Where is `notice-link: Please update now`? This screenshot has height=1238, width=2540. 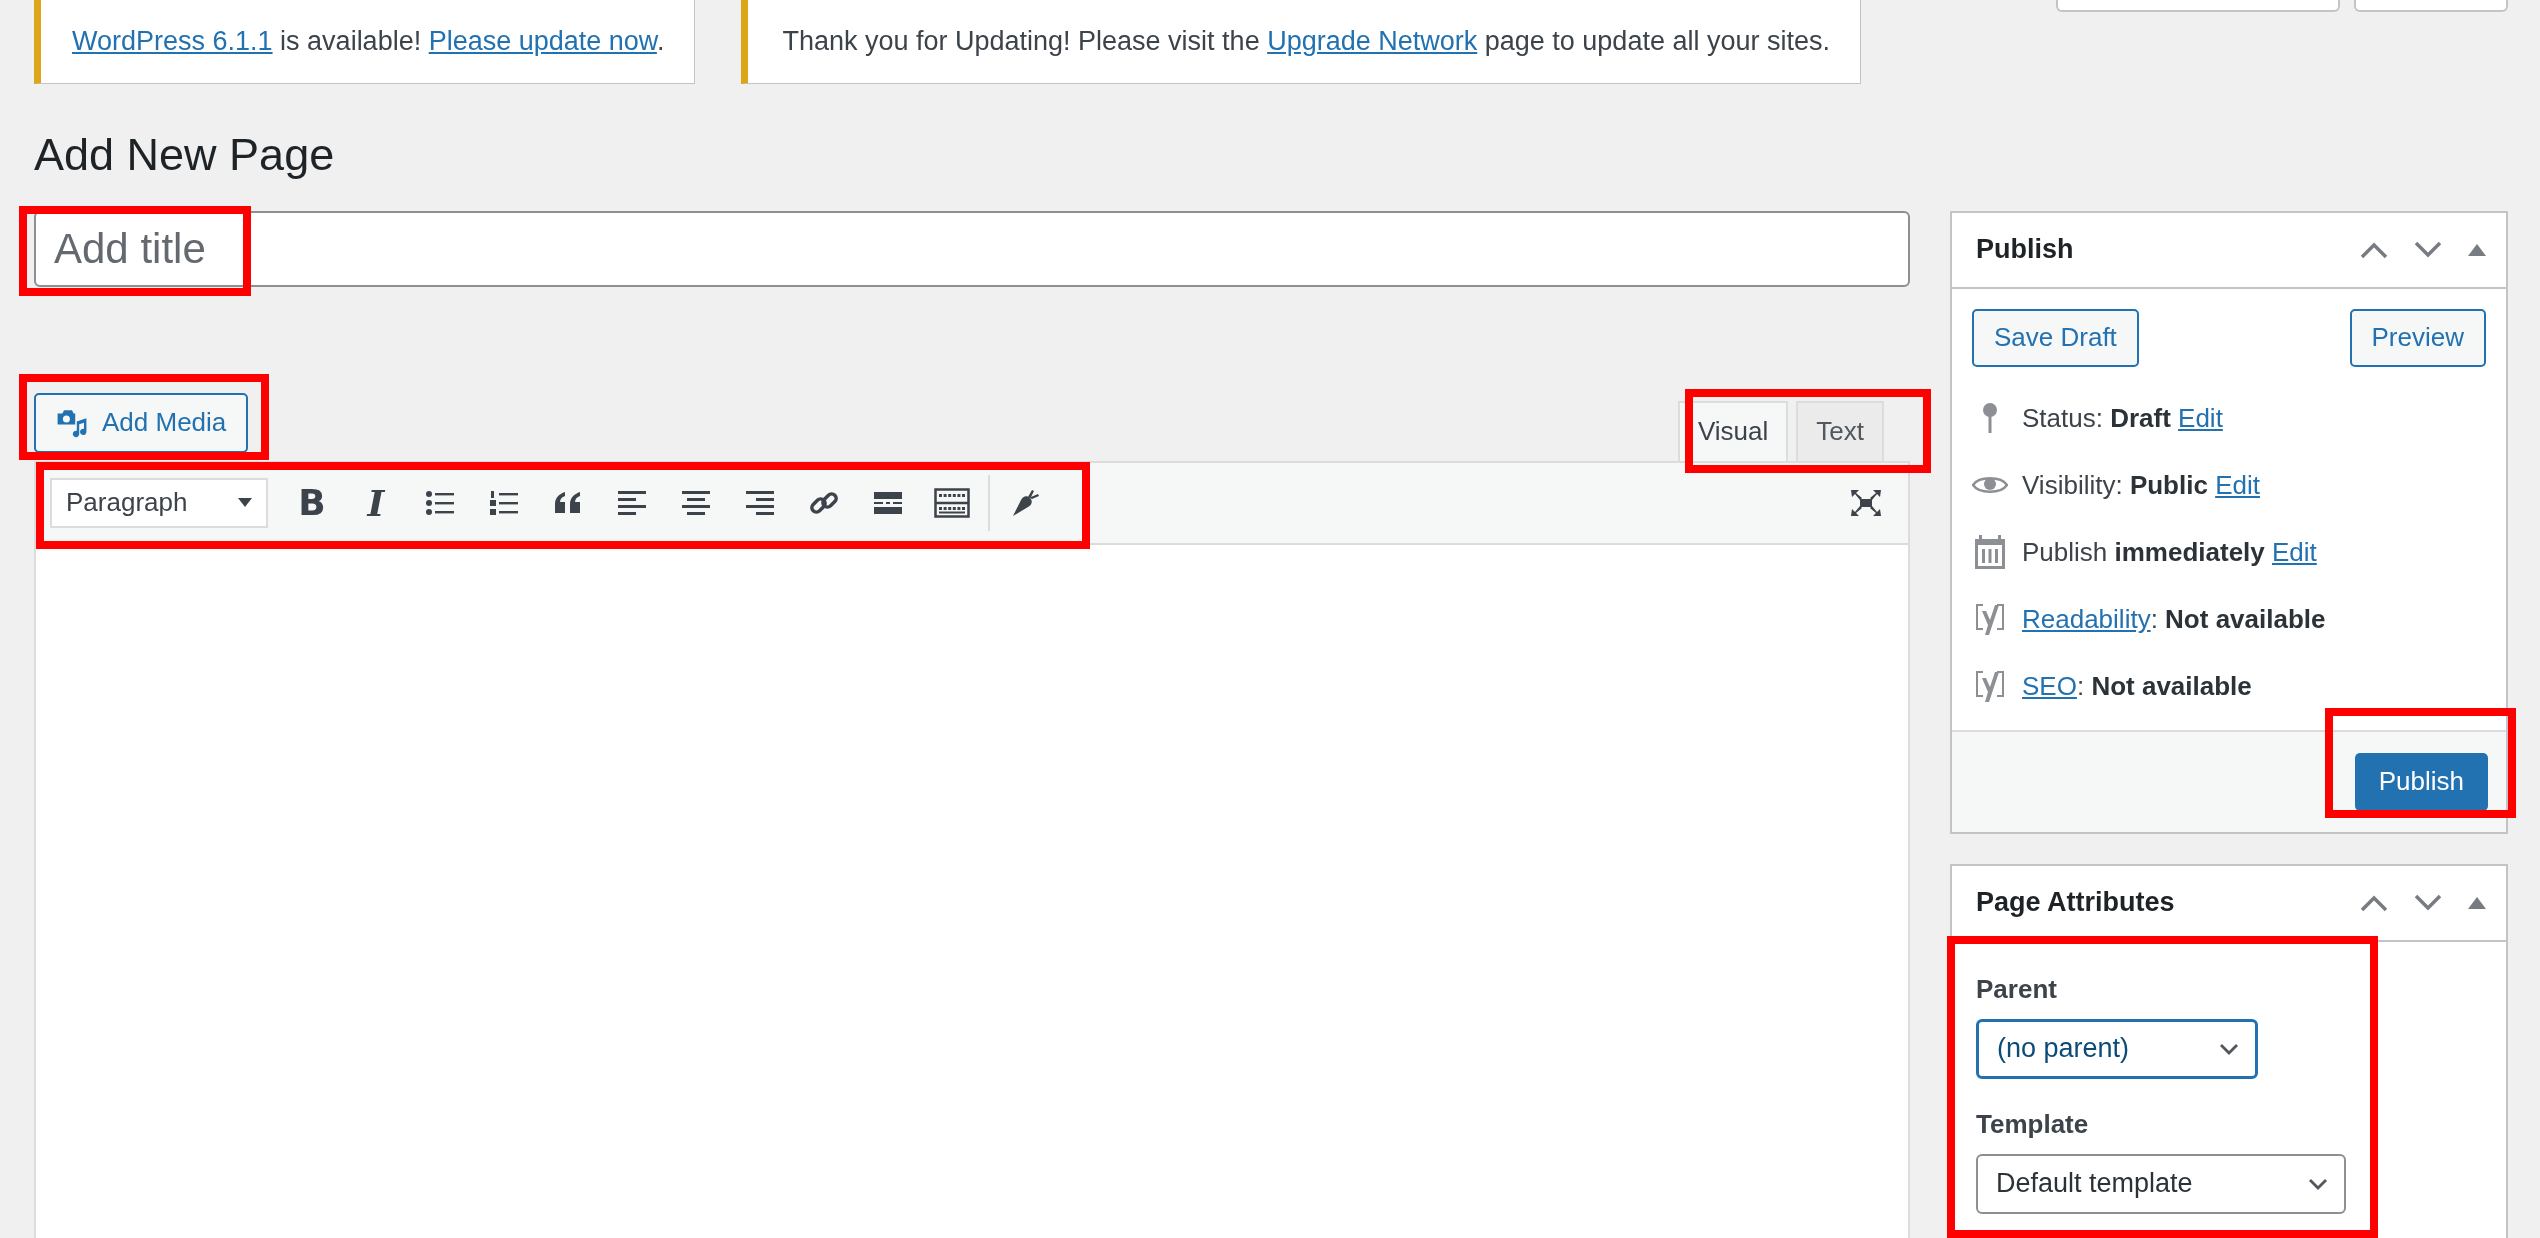
notice-link: Please update now is located at coordinates (542, 41).